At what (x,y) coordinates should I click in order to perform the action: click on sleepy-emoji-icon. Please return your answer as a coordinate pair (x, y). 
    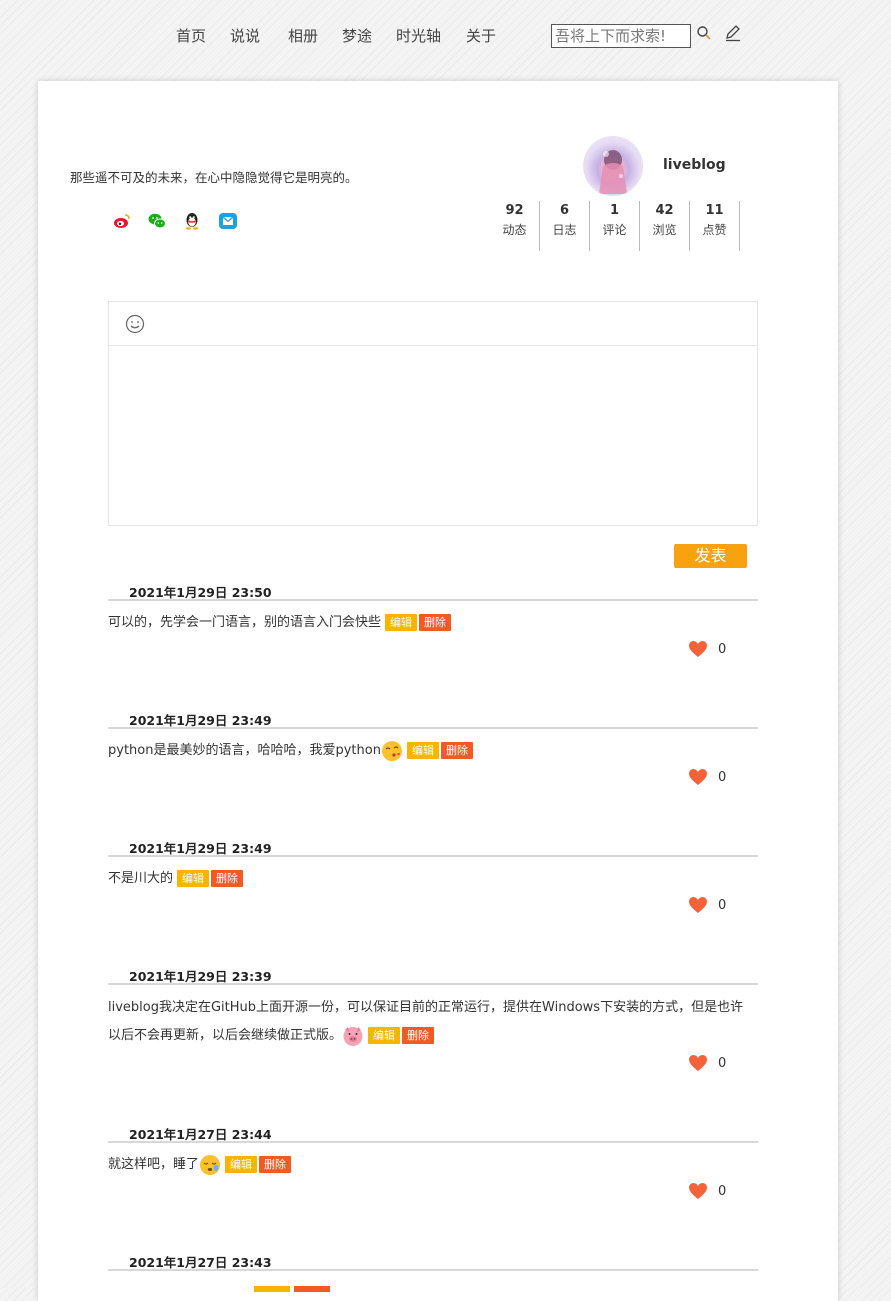
    Looking at the image, I should click on (210, 1164).